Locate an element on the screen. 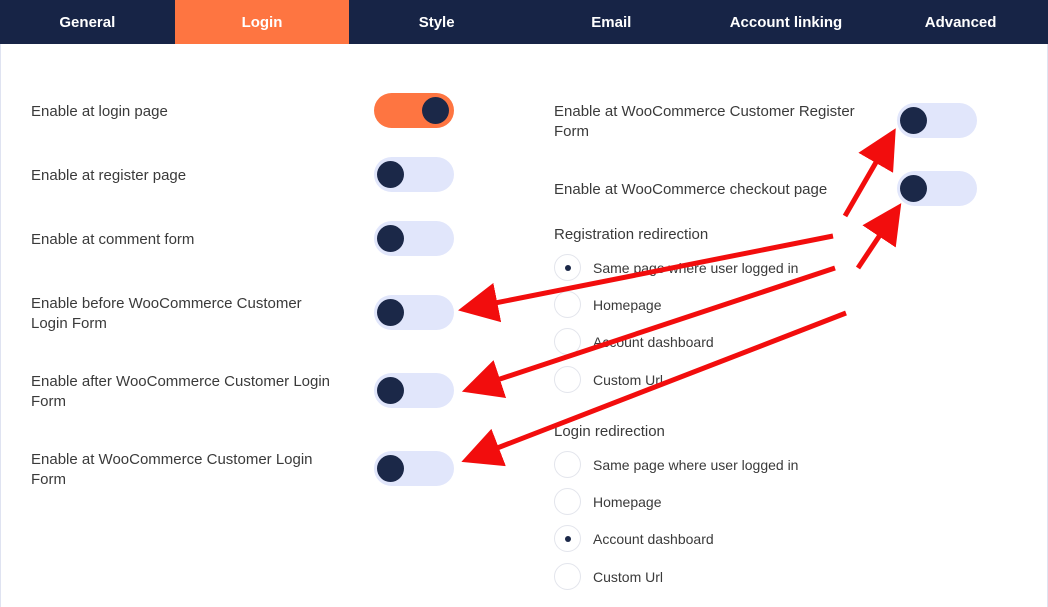  tab-advanced: Advanced is located at coordinates (960, 22).